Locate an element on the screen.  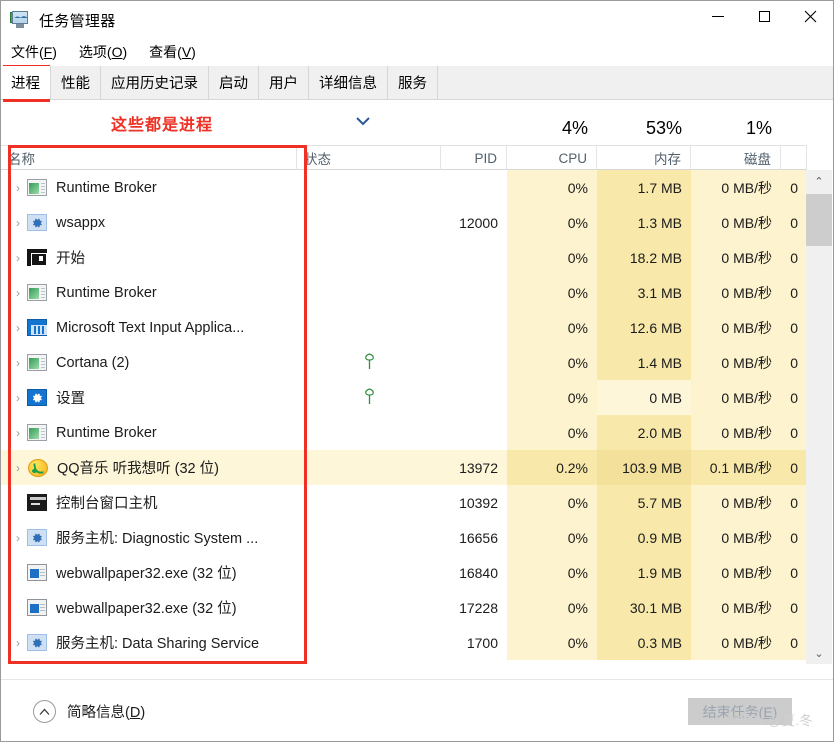
scroll-down-button: ⌄ is located at coordinates (819, 653).